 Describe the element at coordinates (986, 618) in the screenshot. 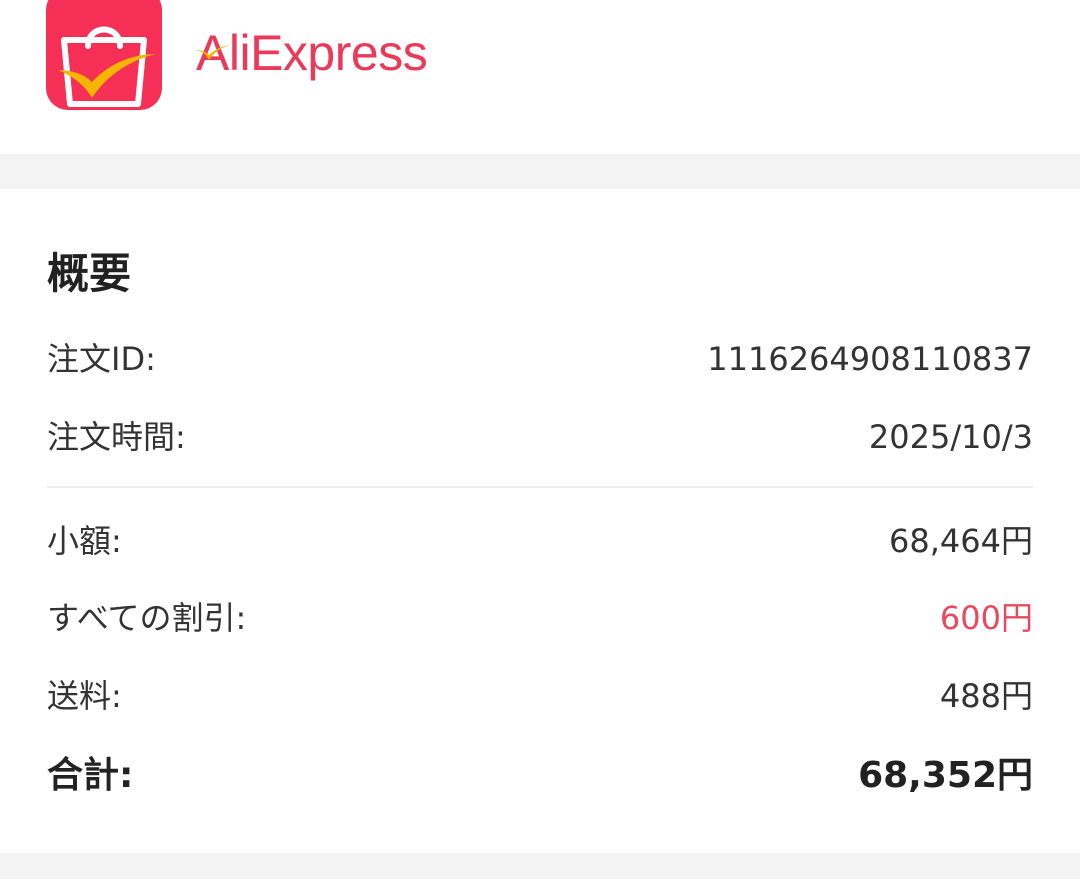

I see `discount-value: 600円` at that location.